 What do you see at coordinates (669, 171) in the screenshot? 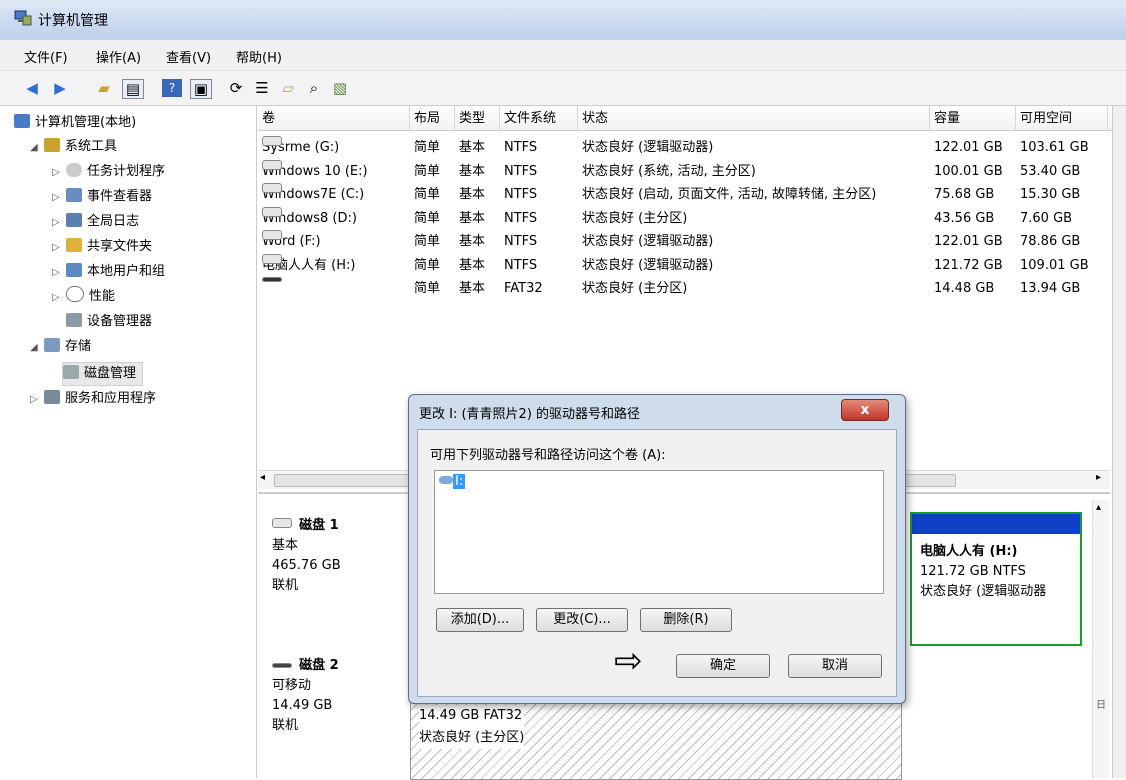
I see `cell-status: 状态良好 (系统, 活动, 主分区)` at bounding box center [669, 171].